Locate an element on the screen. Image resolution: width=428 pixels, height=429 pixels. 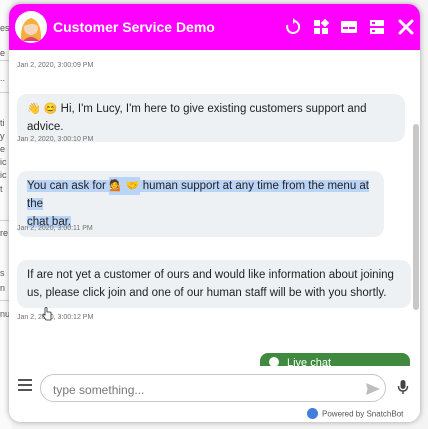
message-text: You can ask for is located at coordinates (66, 186).